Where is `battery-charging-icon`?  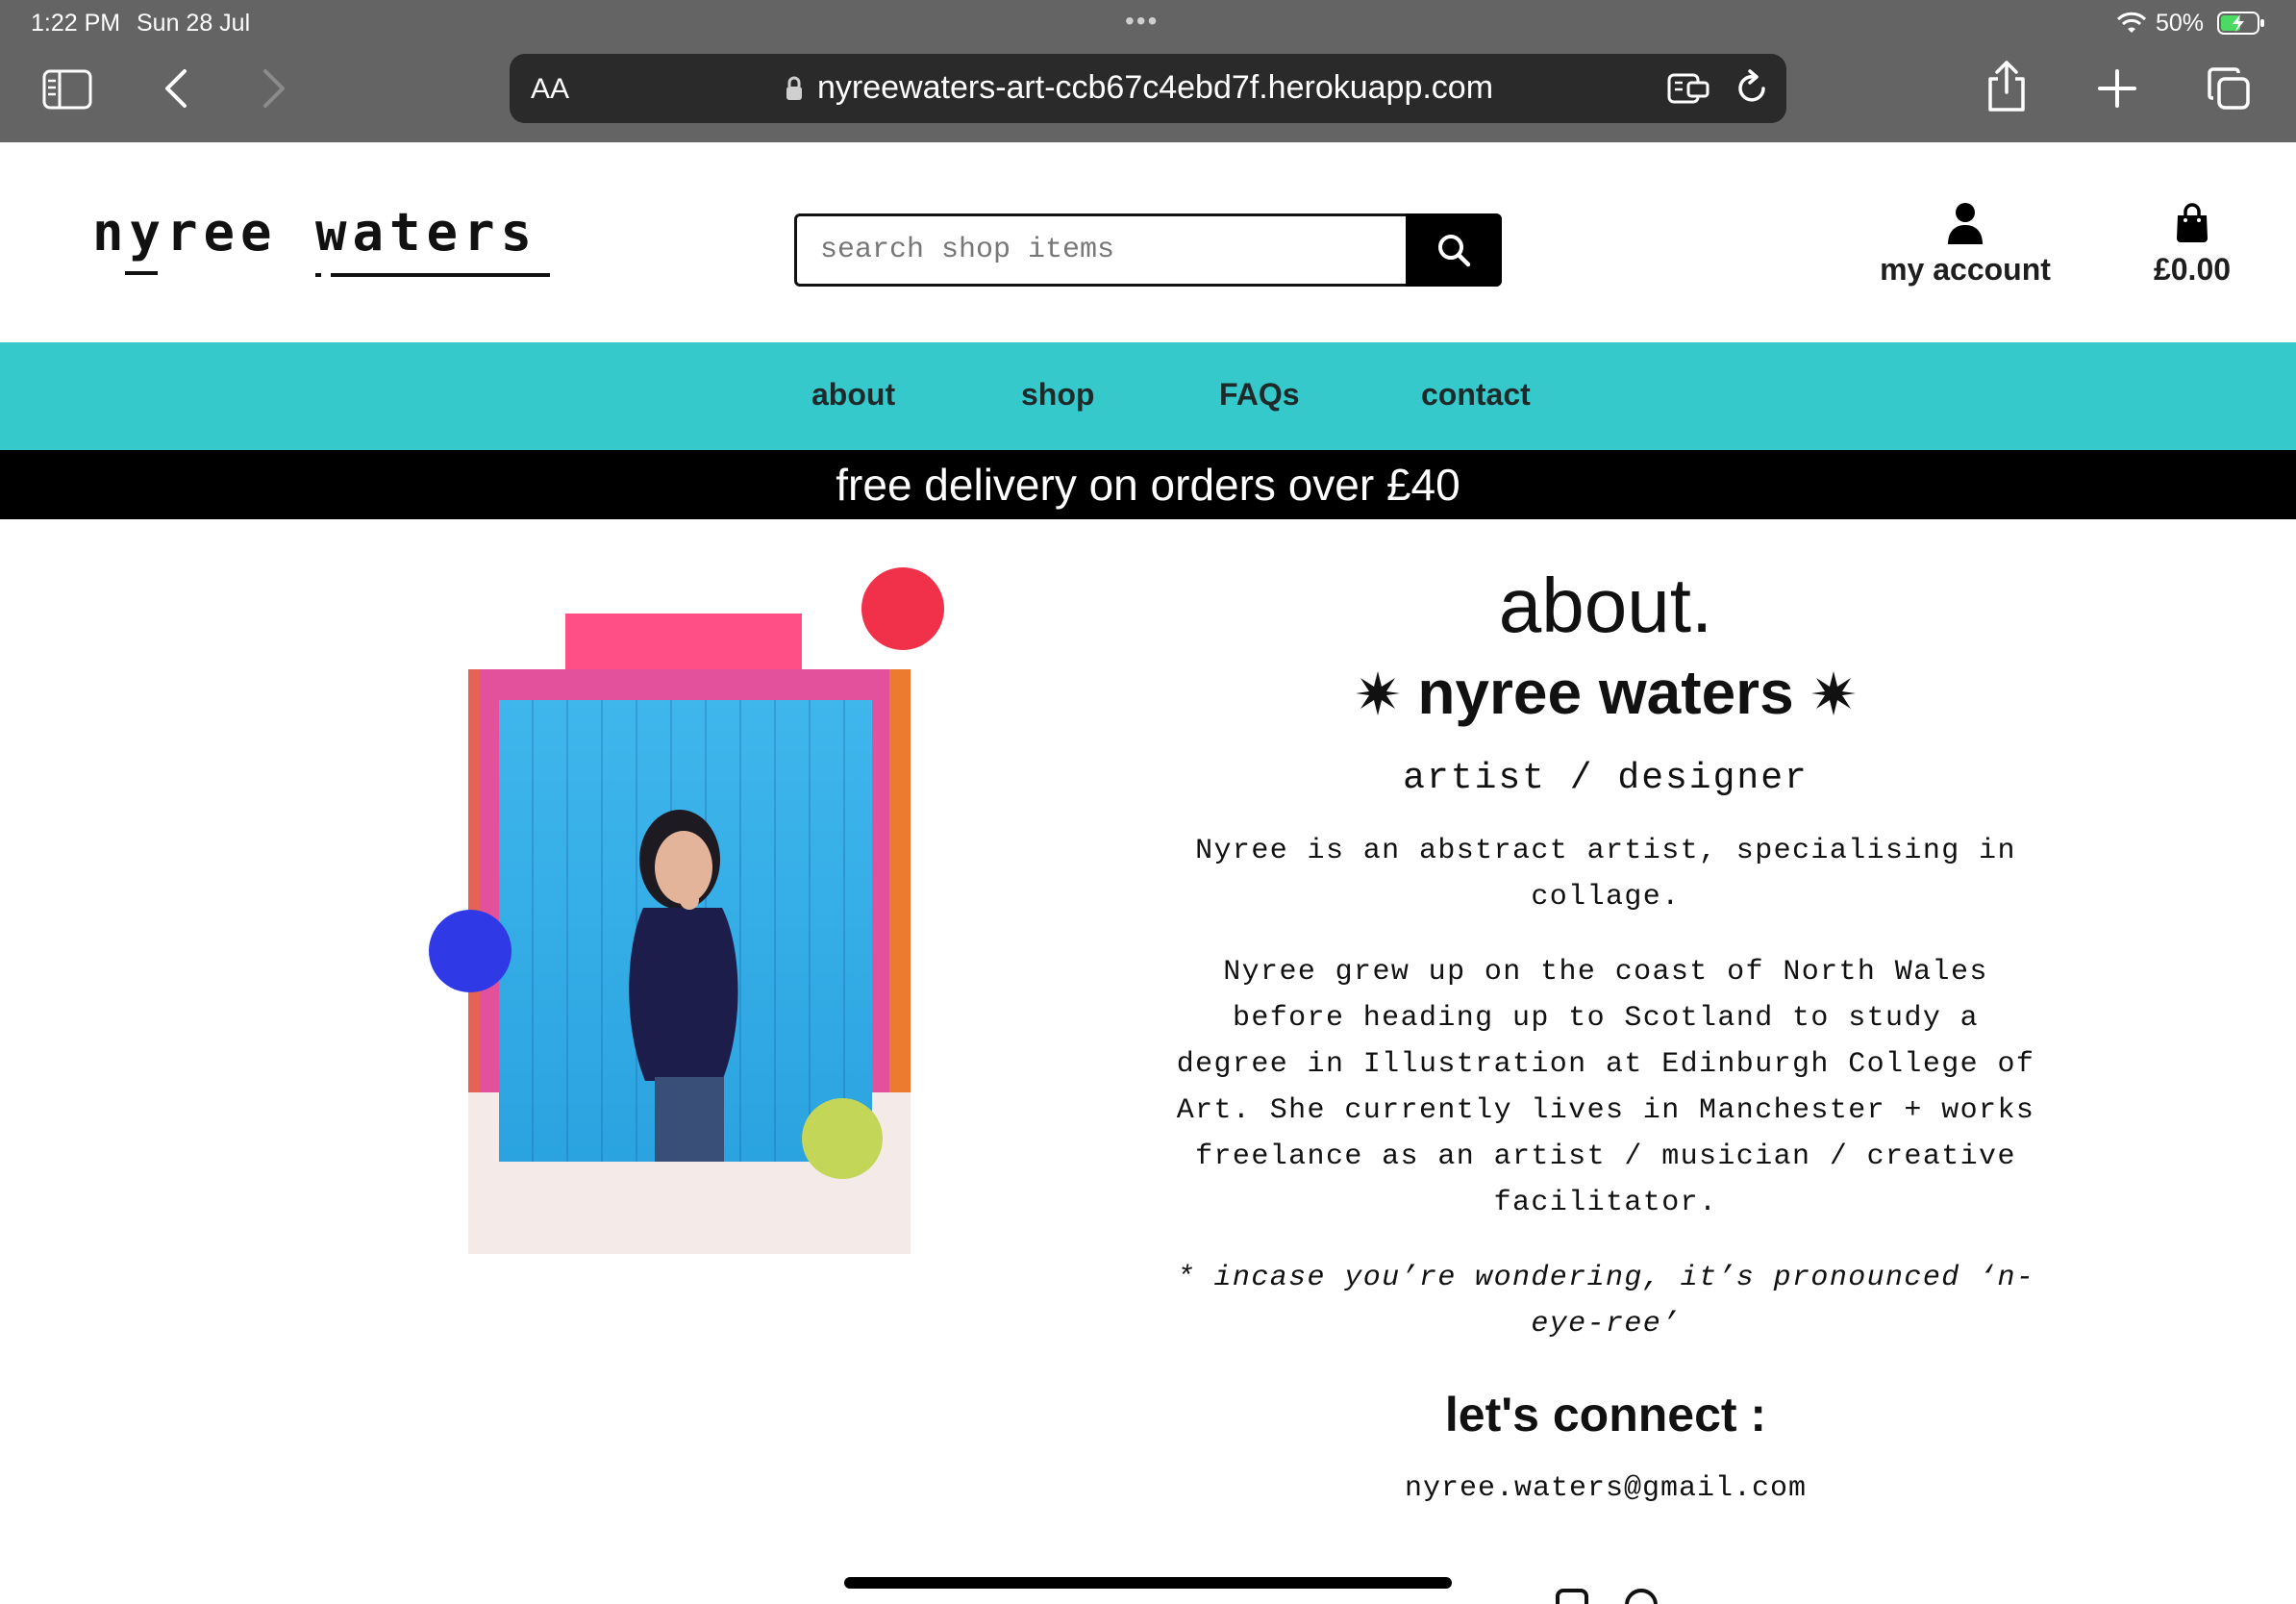 battery-charging-icon is located at coordinates (2240, 23).